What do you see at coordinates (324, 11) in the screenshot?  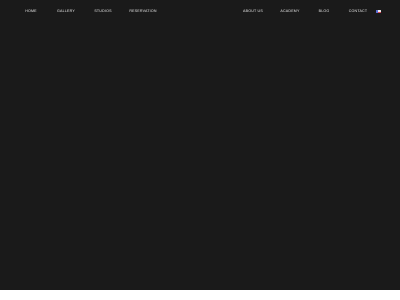 I see `nav-blog-link: BLOG` at bounding box center [324, 11].